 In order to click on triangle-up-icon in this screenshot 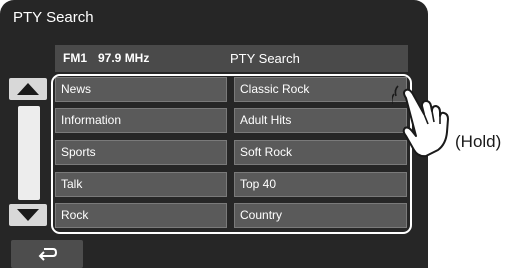, I will do `click(28, 89)`.